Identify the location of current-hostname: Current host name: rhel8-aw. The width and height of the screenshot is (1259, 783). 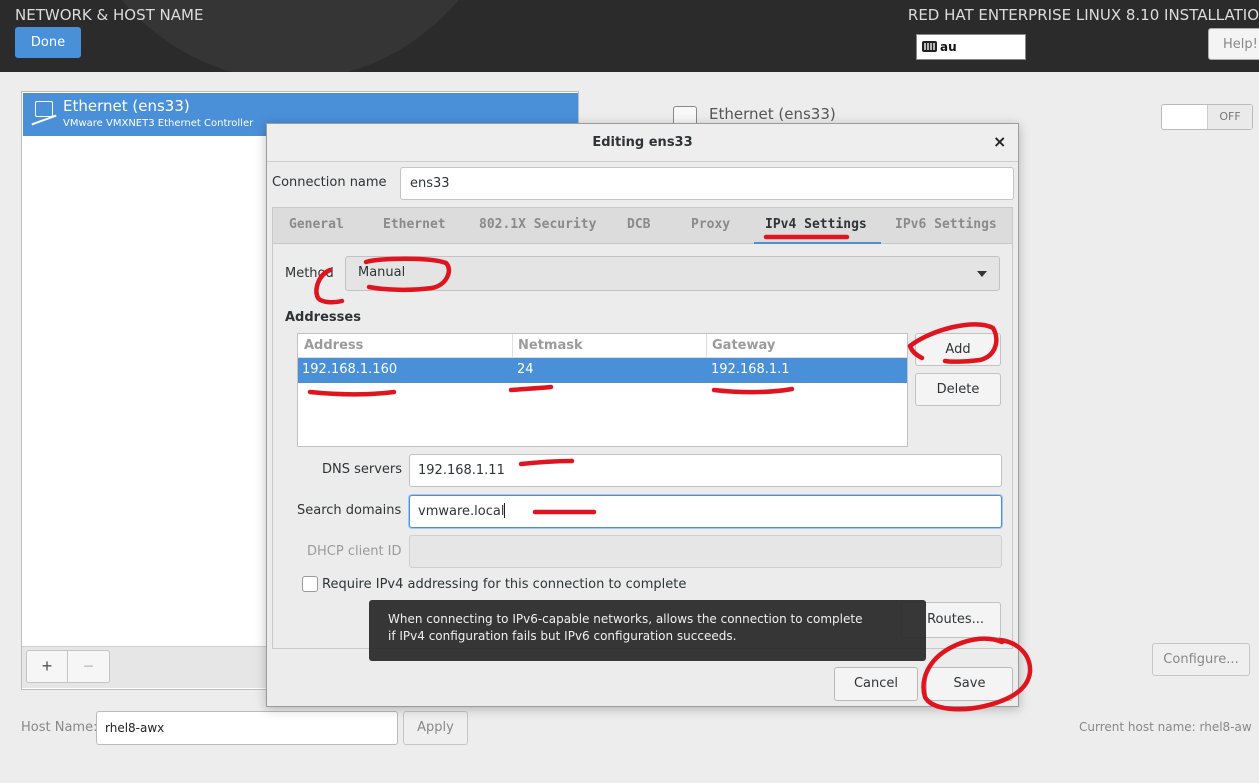
(1165, 727).